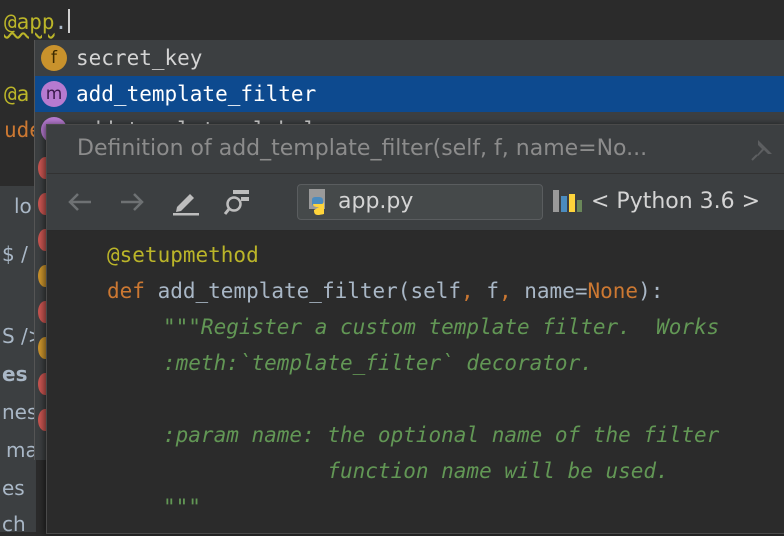  Describe the element at coordinates (416, 471) in the screenshot. I see `docstring-line: function name will be used.` at that location.